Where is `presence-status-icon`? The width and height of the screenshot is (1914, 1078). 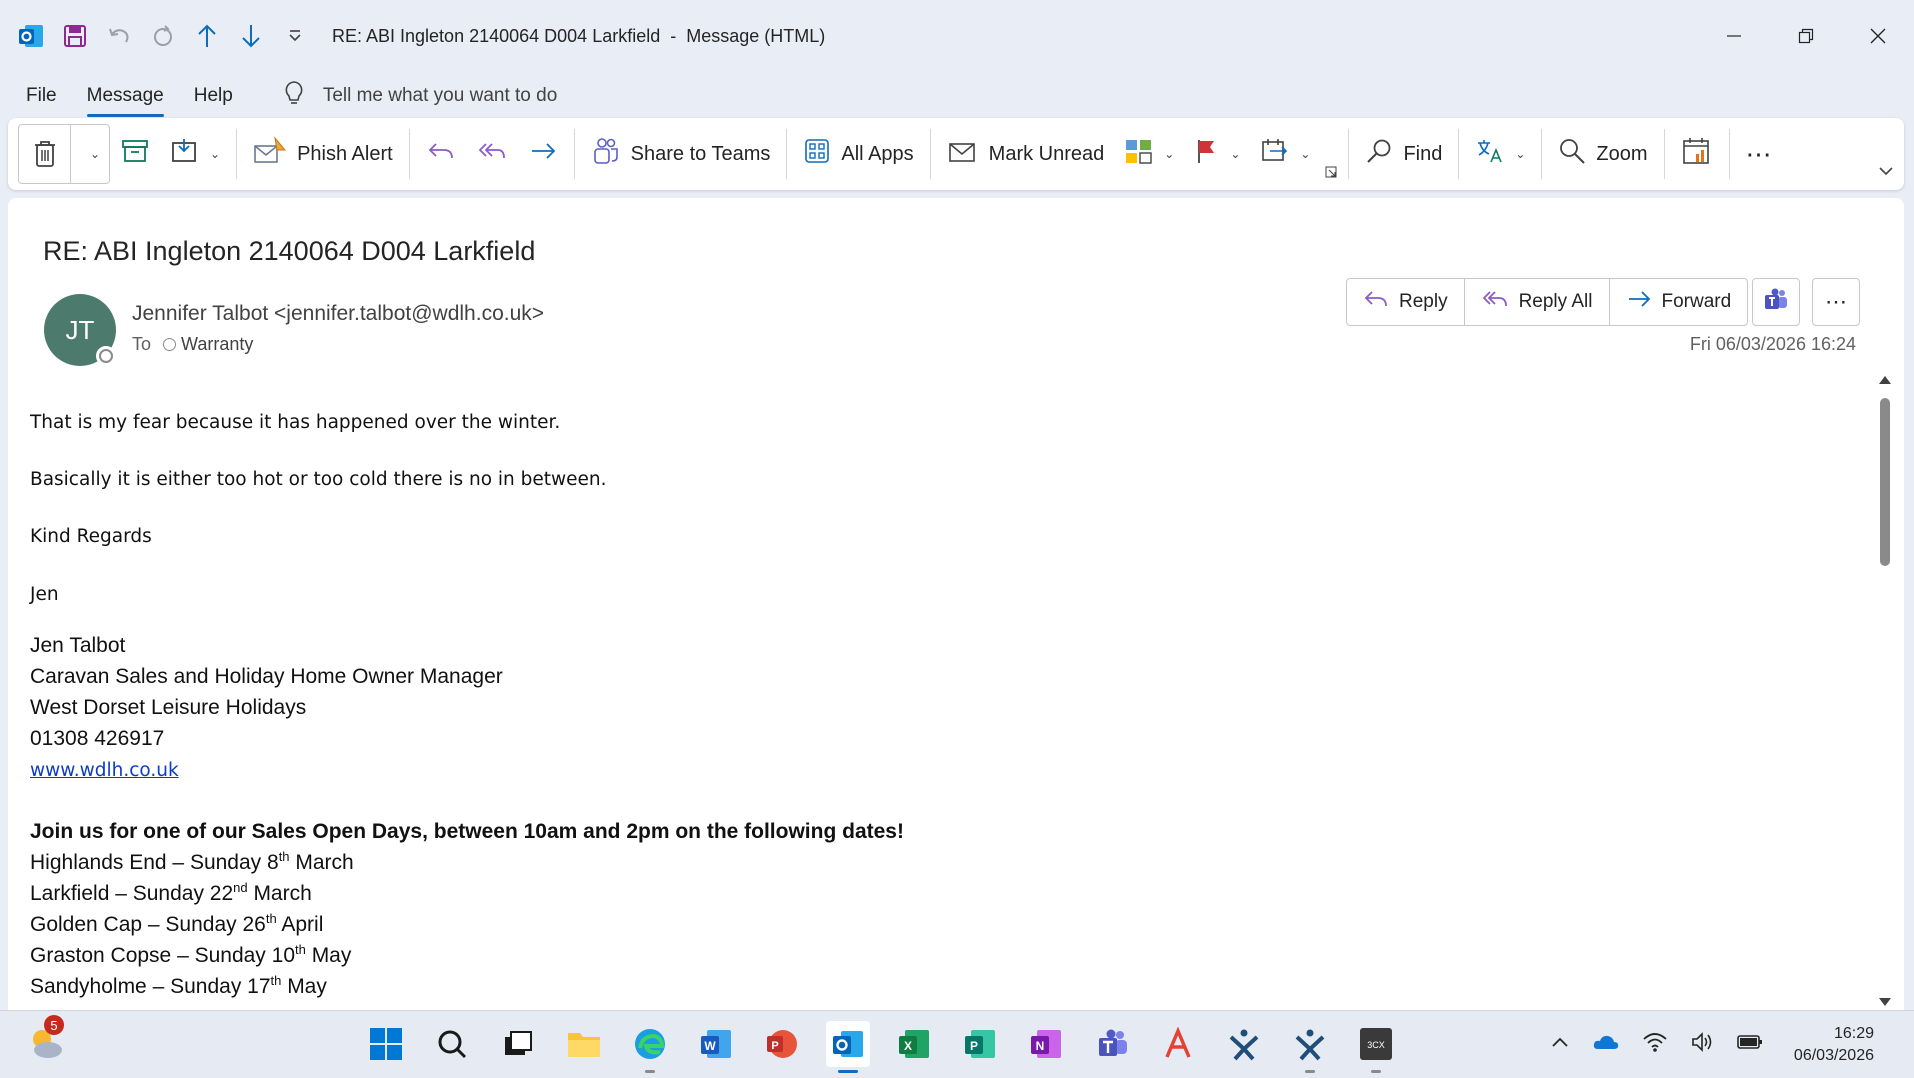 presence-status-icon is located at coordinates (106, 356).